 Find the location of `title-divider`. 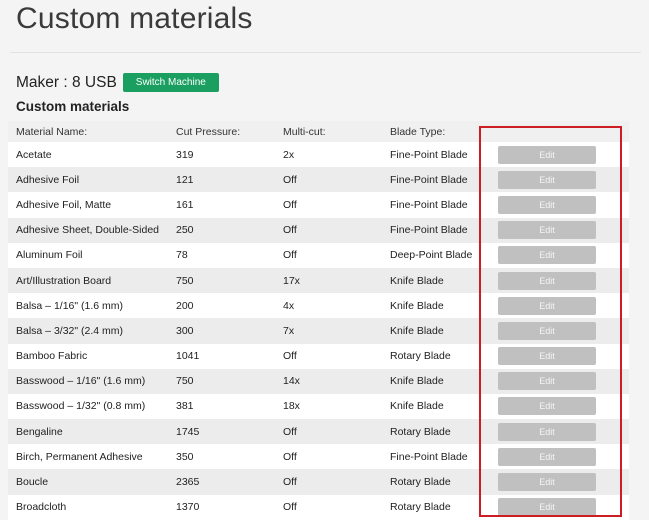

title-divider is located at coordinates (325, 52).